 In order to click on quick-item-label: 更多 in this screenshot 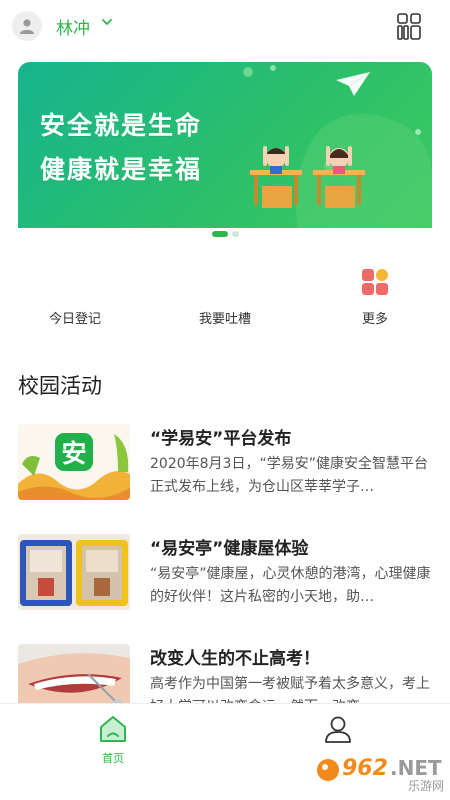, I will do `click(374, 319)`.